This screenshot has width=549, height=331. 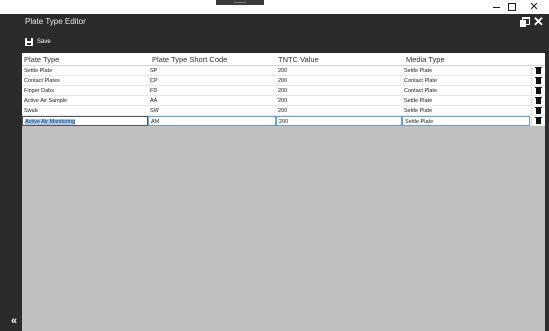 I want to click on save-button: Save, so click(x=38, y=42).